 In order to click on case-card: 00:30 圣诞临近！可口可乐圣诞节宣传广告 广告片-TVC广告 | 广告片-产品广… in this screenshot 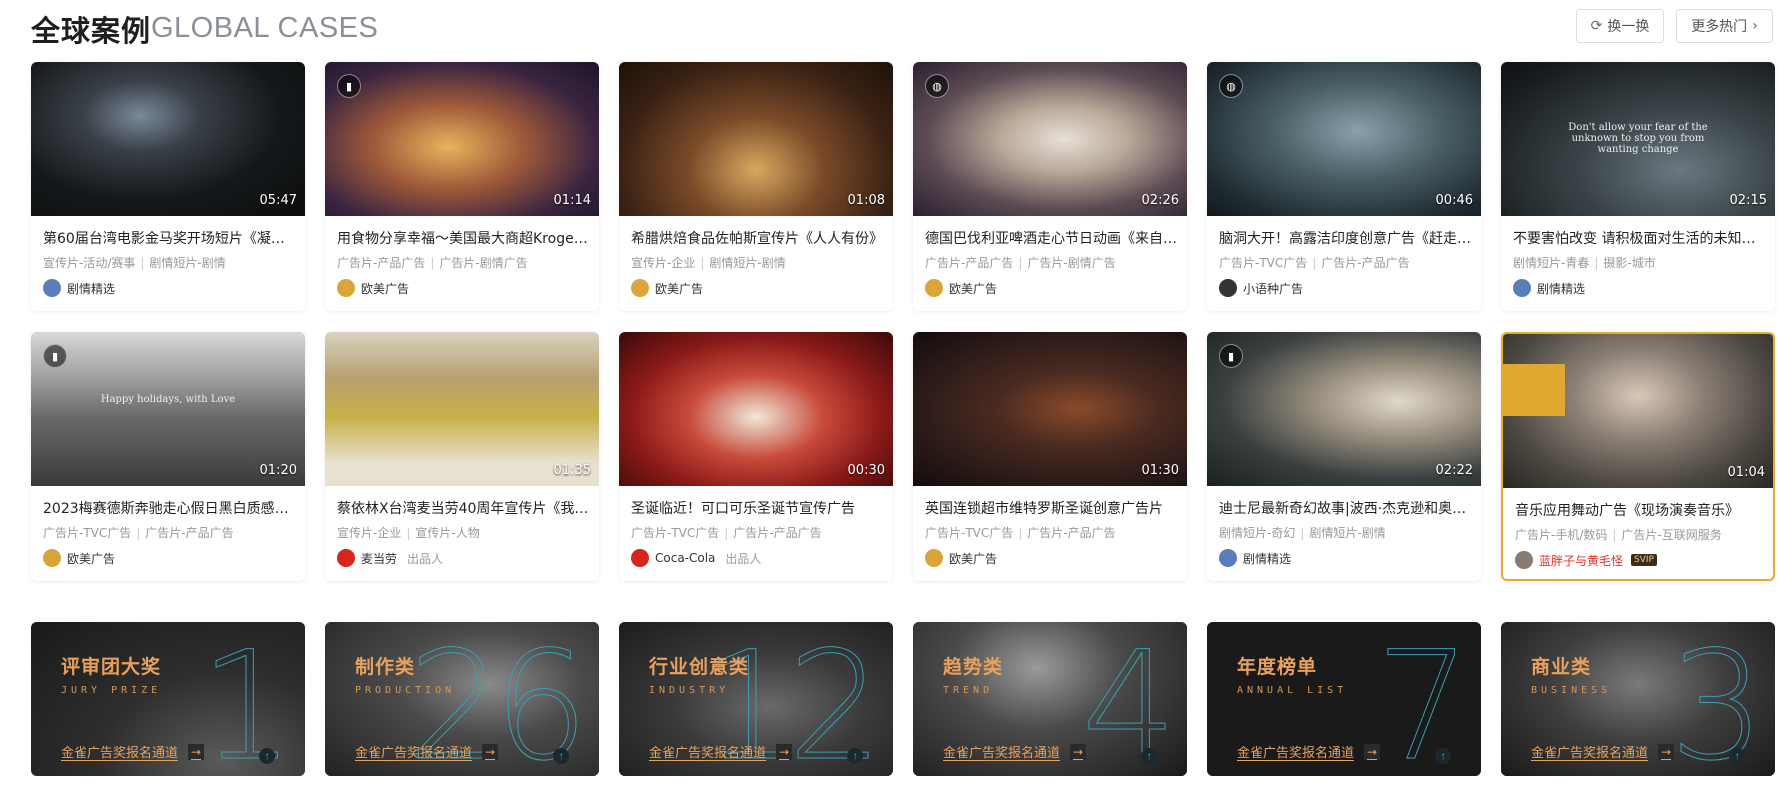, I will do `click(756, 456)`.